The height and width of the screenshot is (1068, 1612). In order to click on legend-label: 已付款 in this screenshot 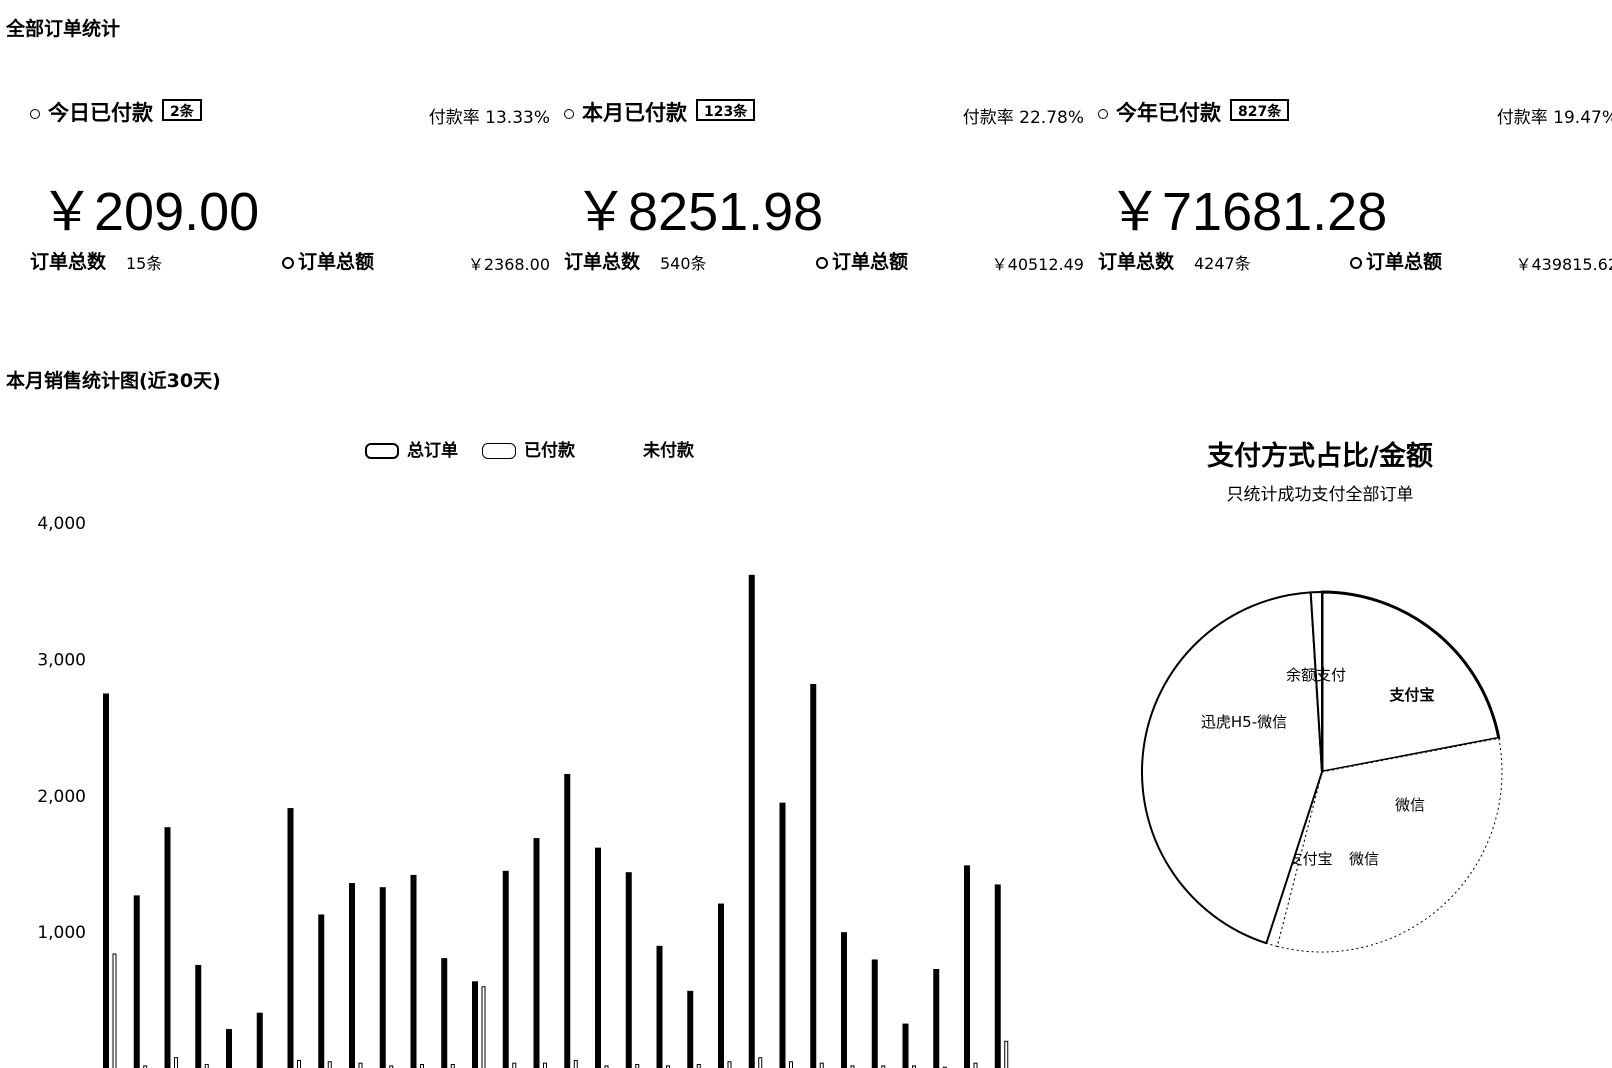, I will do `click(549, 451)`.